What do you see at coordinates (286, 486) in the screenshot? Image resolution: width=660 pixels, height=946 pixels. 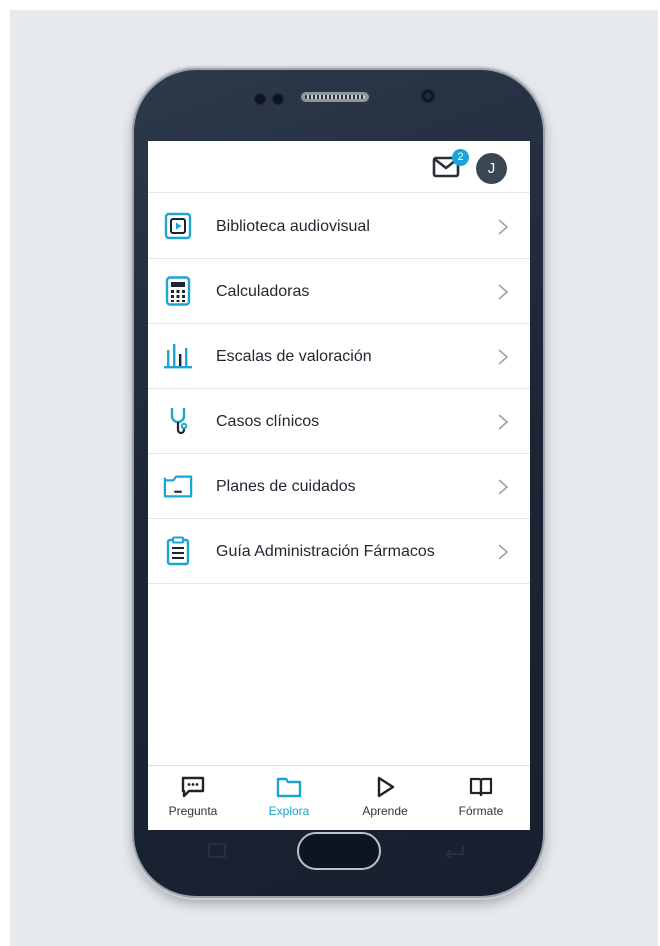 I see `menu-item-label: Planes de cuidados` at bounding box center [286, 486].